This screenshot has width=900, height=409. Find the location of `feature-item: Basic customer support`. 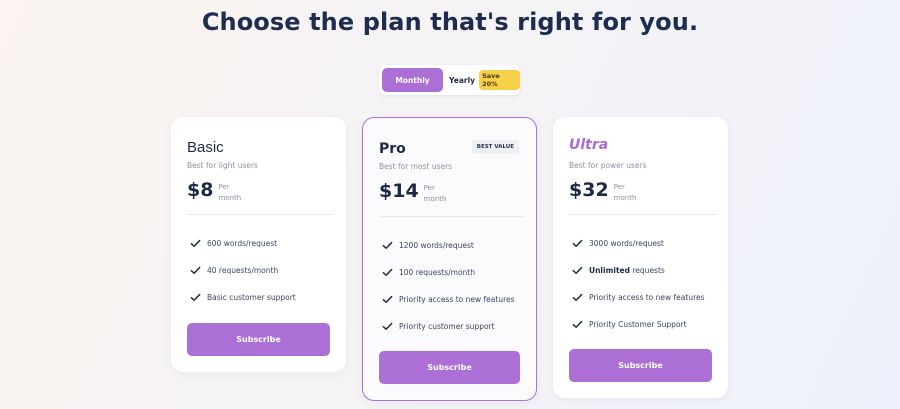

feature-item: Basic customer support is located at coordinates (243, 297).